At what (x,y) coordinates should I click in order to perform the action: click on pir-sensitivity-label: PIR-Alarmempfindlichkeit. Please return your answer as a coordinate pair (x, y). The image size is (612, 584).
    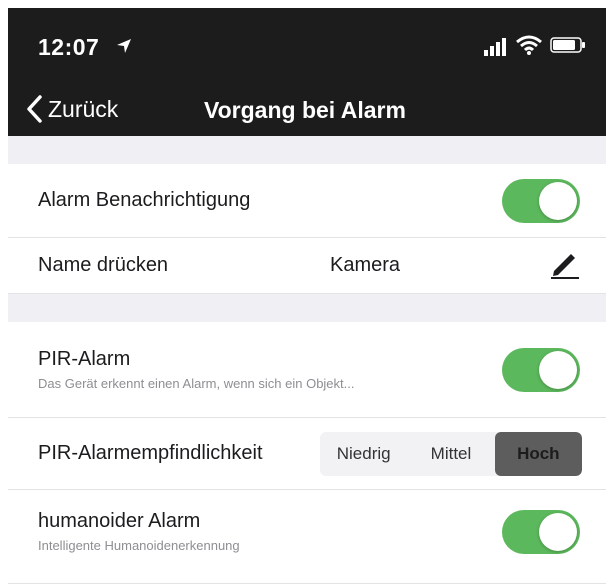
    Looking at the image, I should click on (150, 453).